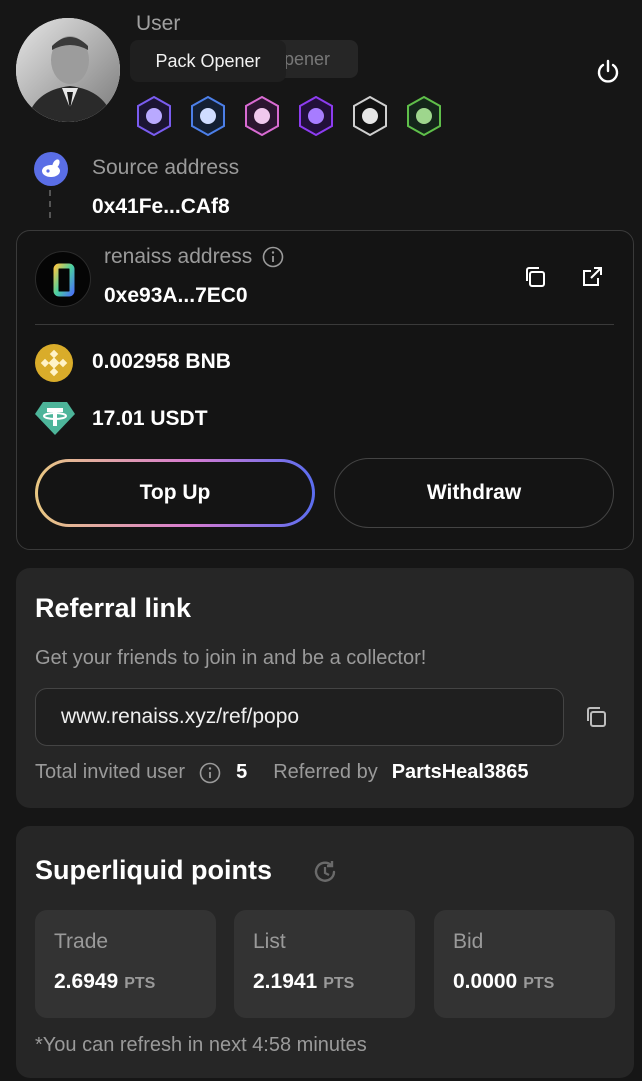 This screenshot has height=1081, width=642. I want to click on invited-label: Total invited user, so click(110, 772).